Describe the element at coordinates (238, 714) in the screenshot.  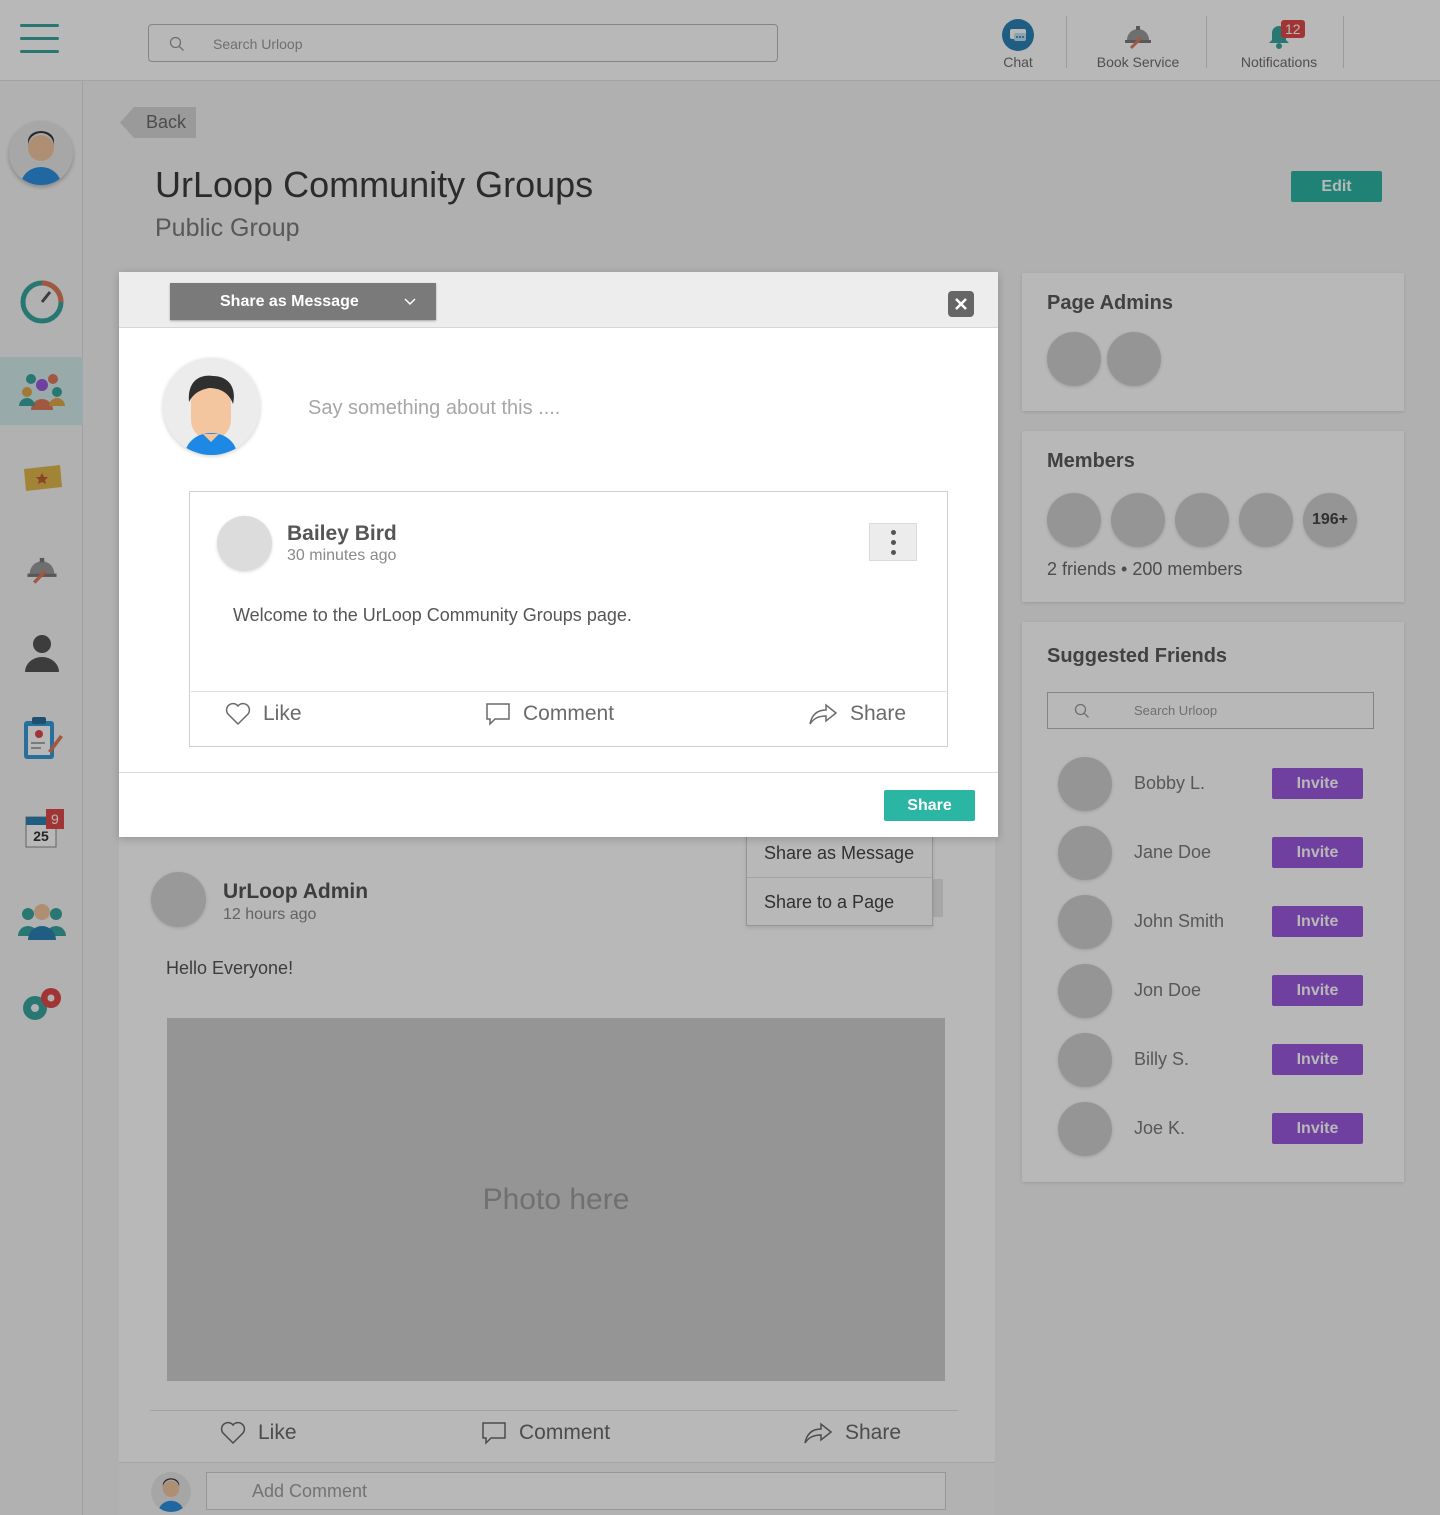
I see `heart-icon` at that location.